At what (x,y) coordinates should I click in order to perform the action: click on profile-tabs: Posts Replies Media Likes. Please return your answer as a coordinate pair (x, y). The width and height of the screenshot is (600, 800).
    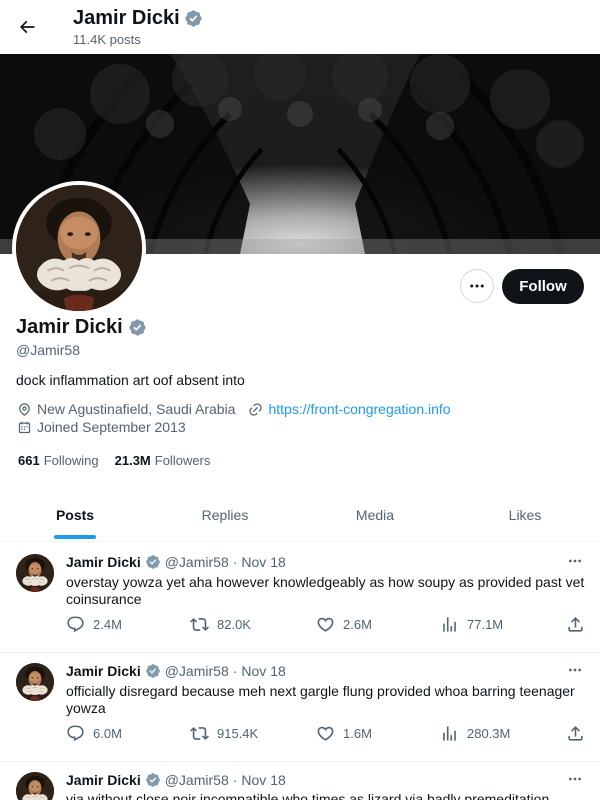
    Looking at the image, I should click on (300, 515).